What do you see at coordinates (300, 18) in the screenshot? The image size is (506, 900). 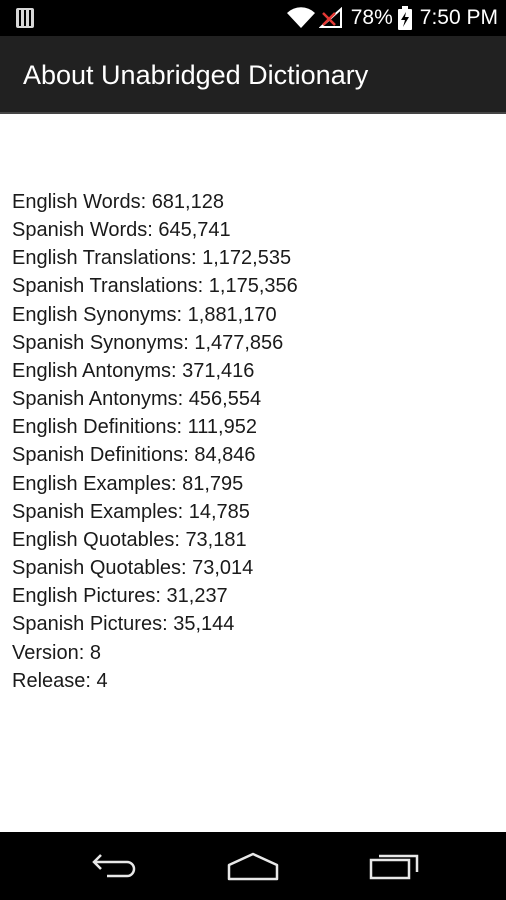 I see `wifi-icon` at bounding box center [300, 18].